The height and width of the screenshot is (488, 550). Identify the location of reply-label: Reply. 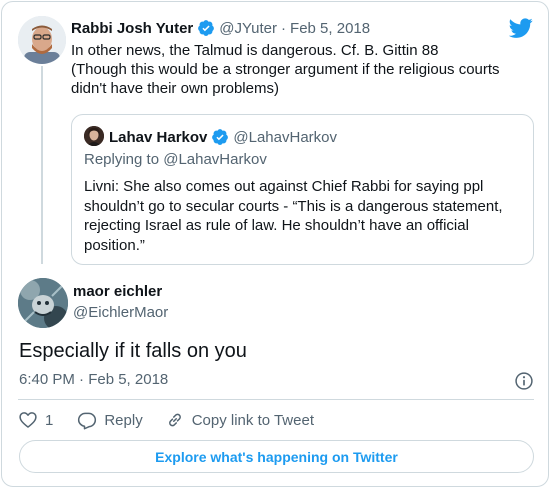
(123, 420).